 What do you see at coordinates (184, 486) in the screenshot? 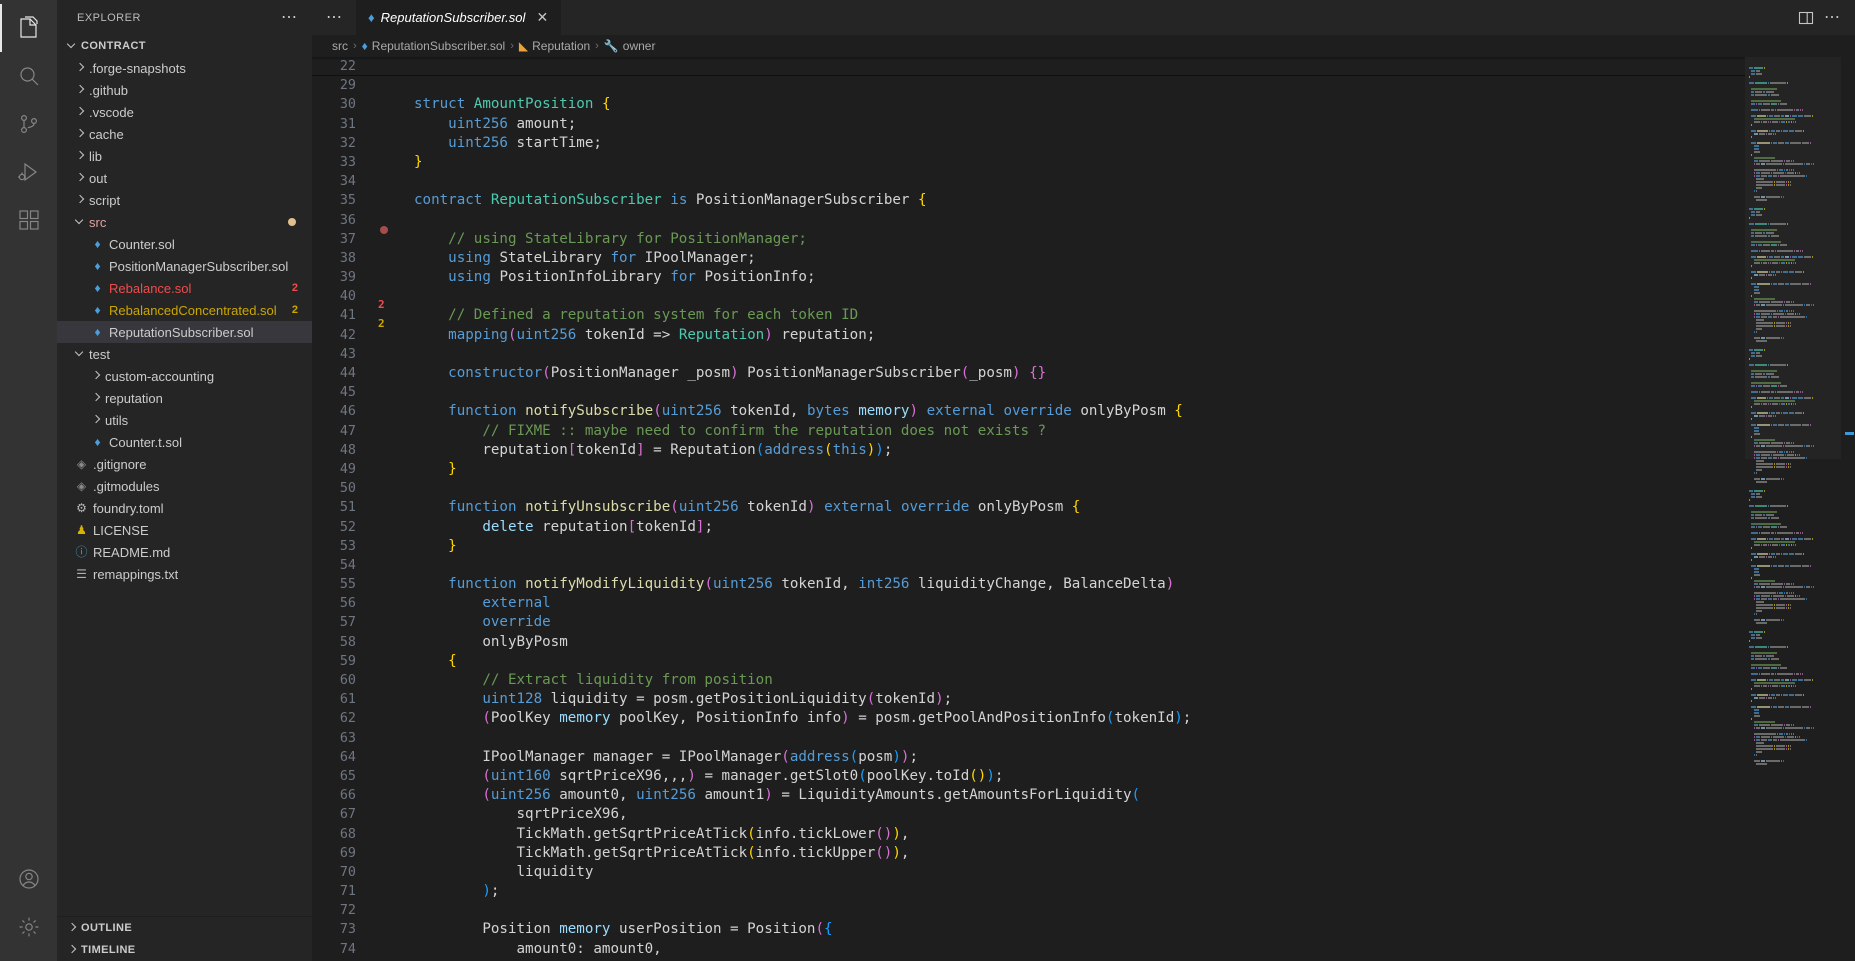
I see `tree-item-gitmodules: ◈ .gitmodules` at bounding box center [184, 486].